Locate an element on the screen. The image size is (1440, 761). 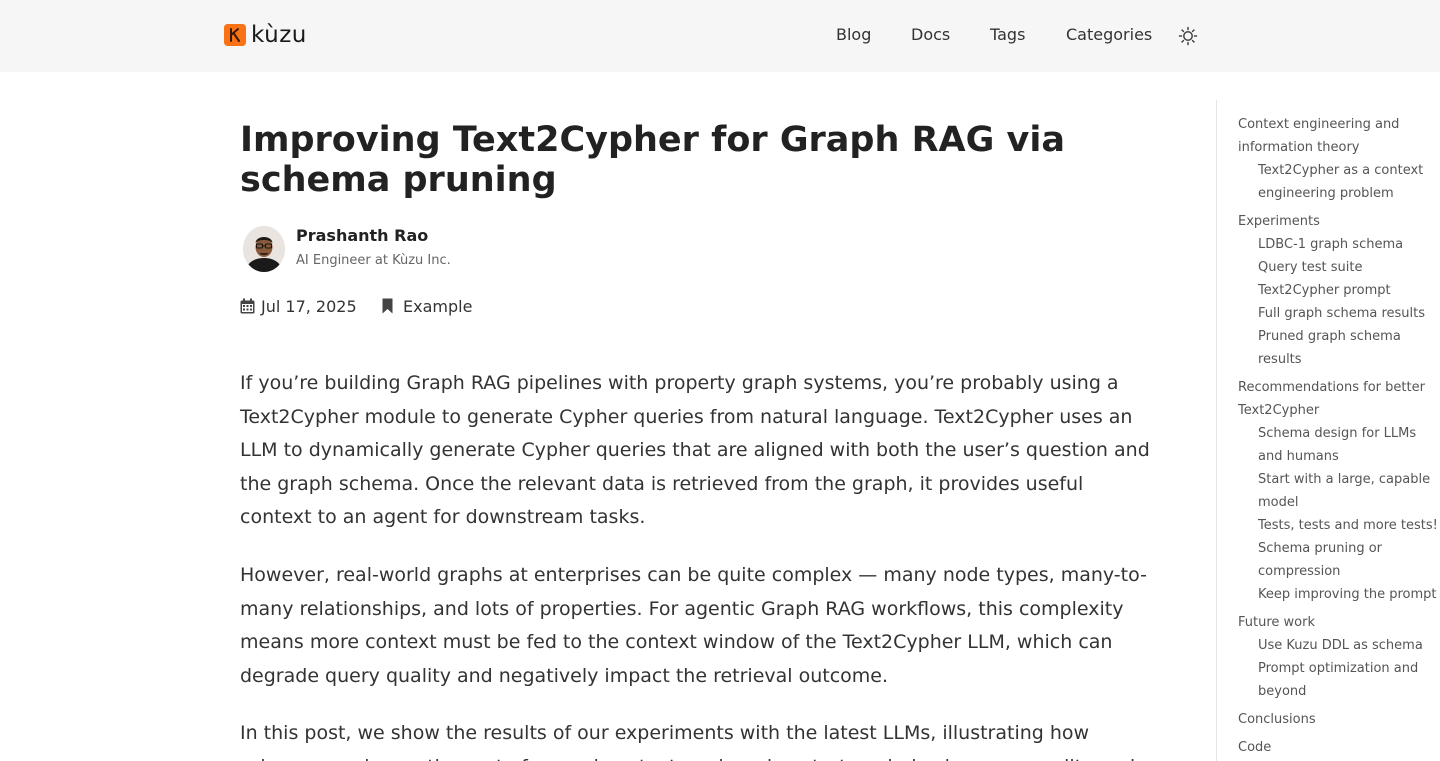
toc-item-schema-design: Schema design for LLMs is located at coordinates (1337, 433).